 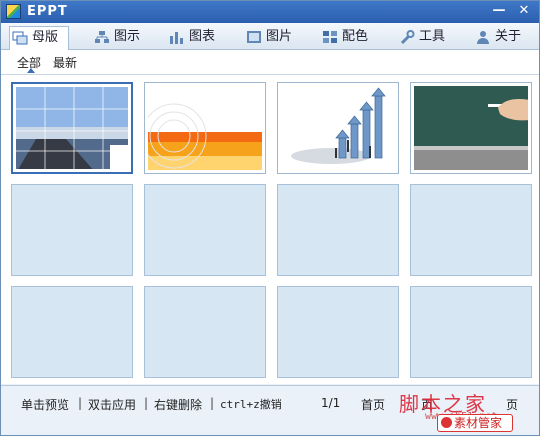 I want to click on person-icon, so click(x=483, y=37).